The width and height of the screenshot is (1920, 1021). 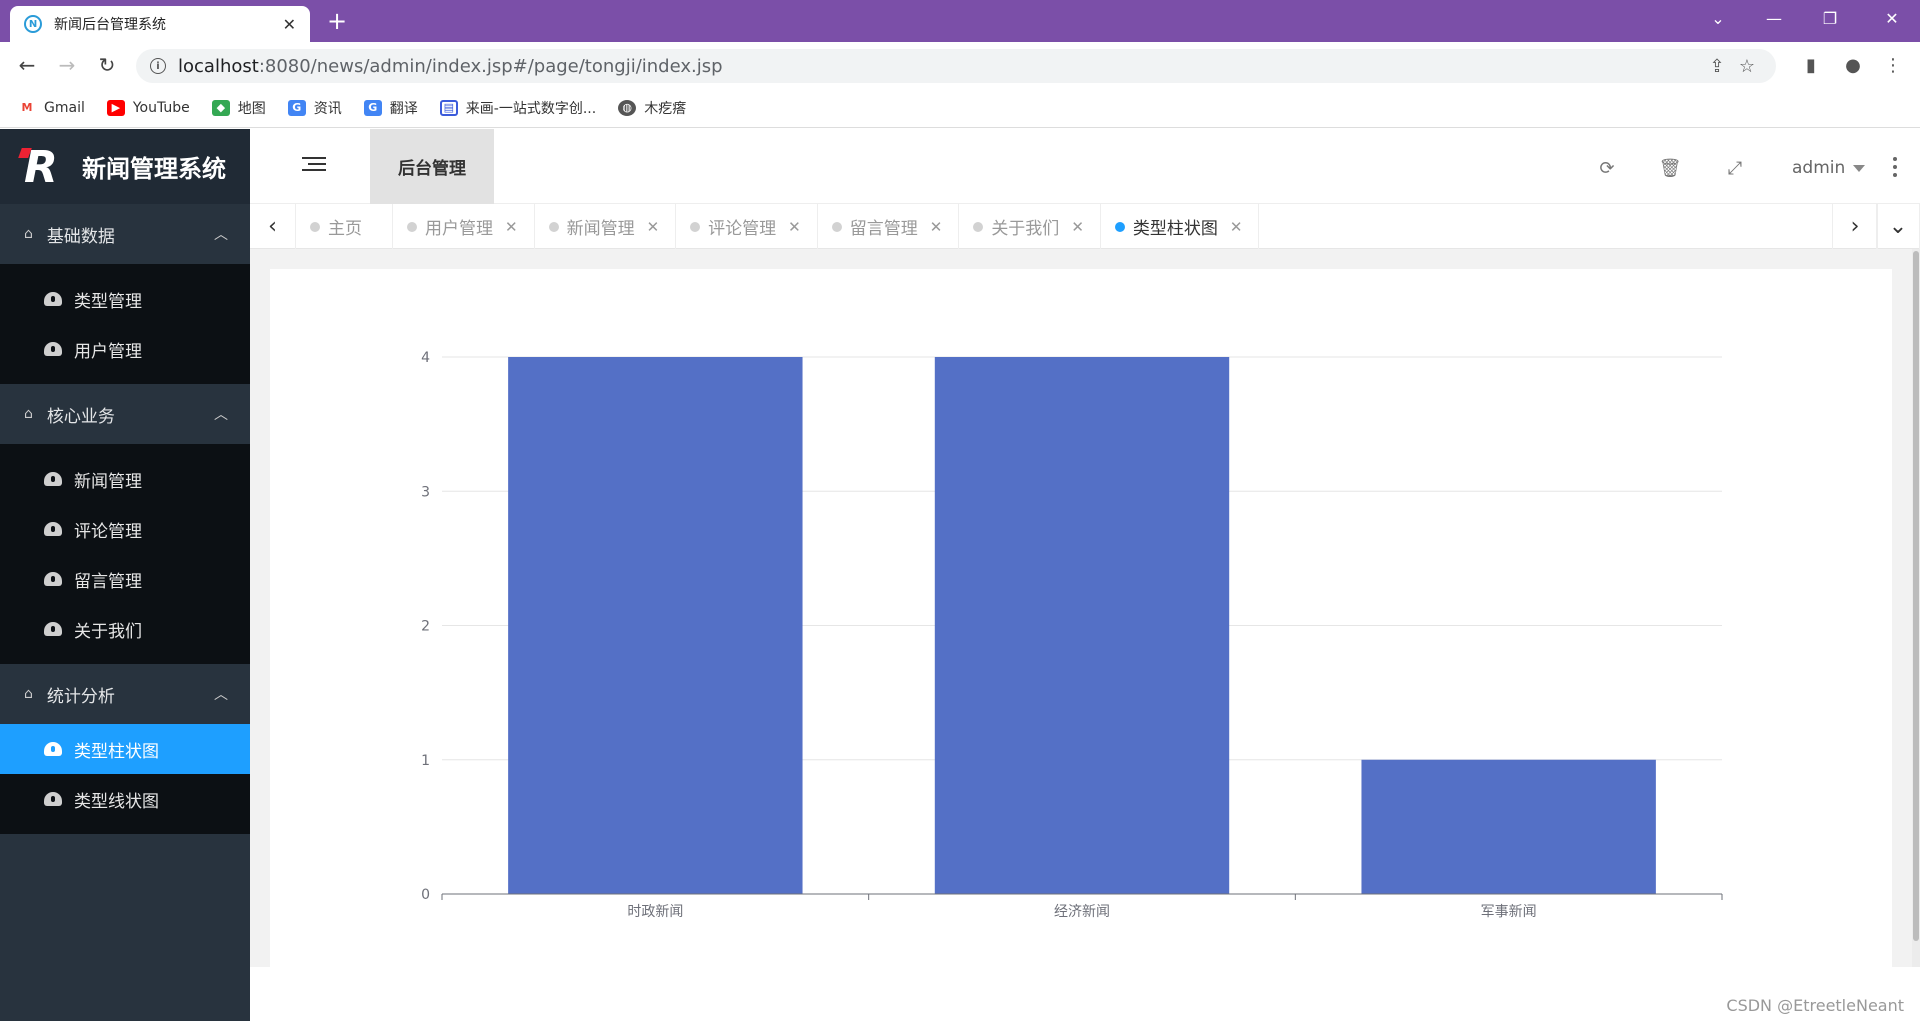 I want to click on page-tab-comment-management: 评论管理 ✕, so click(x=747, y=226).